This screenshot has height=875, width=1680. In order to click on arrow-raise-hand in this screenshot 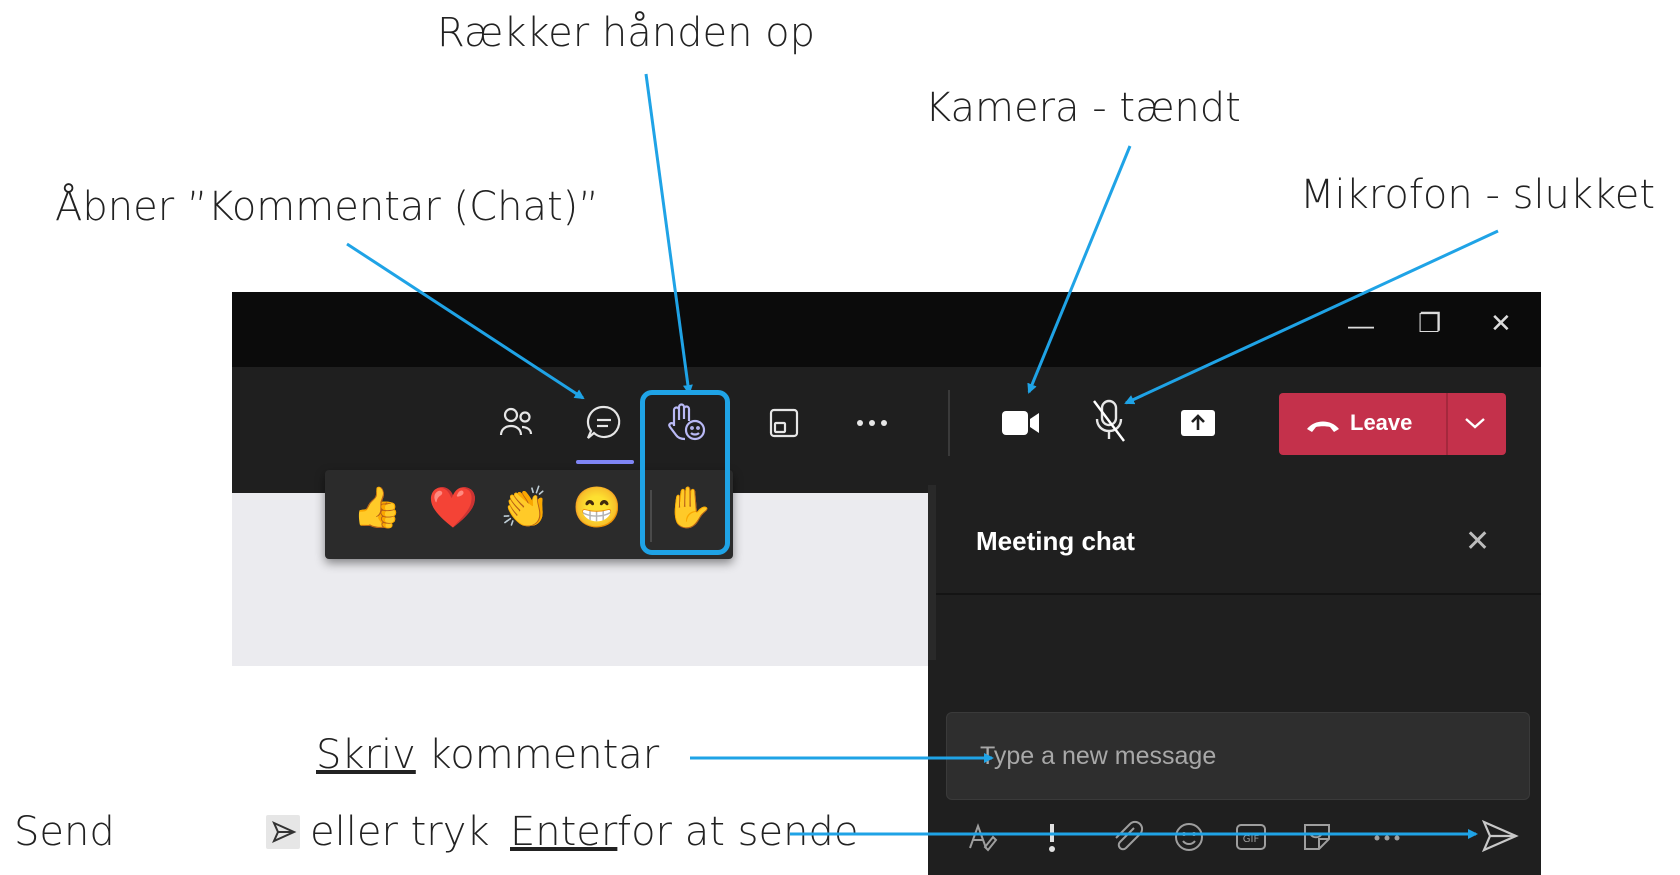, I will do `click(668, 234)`.